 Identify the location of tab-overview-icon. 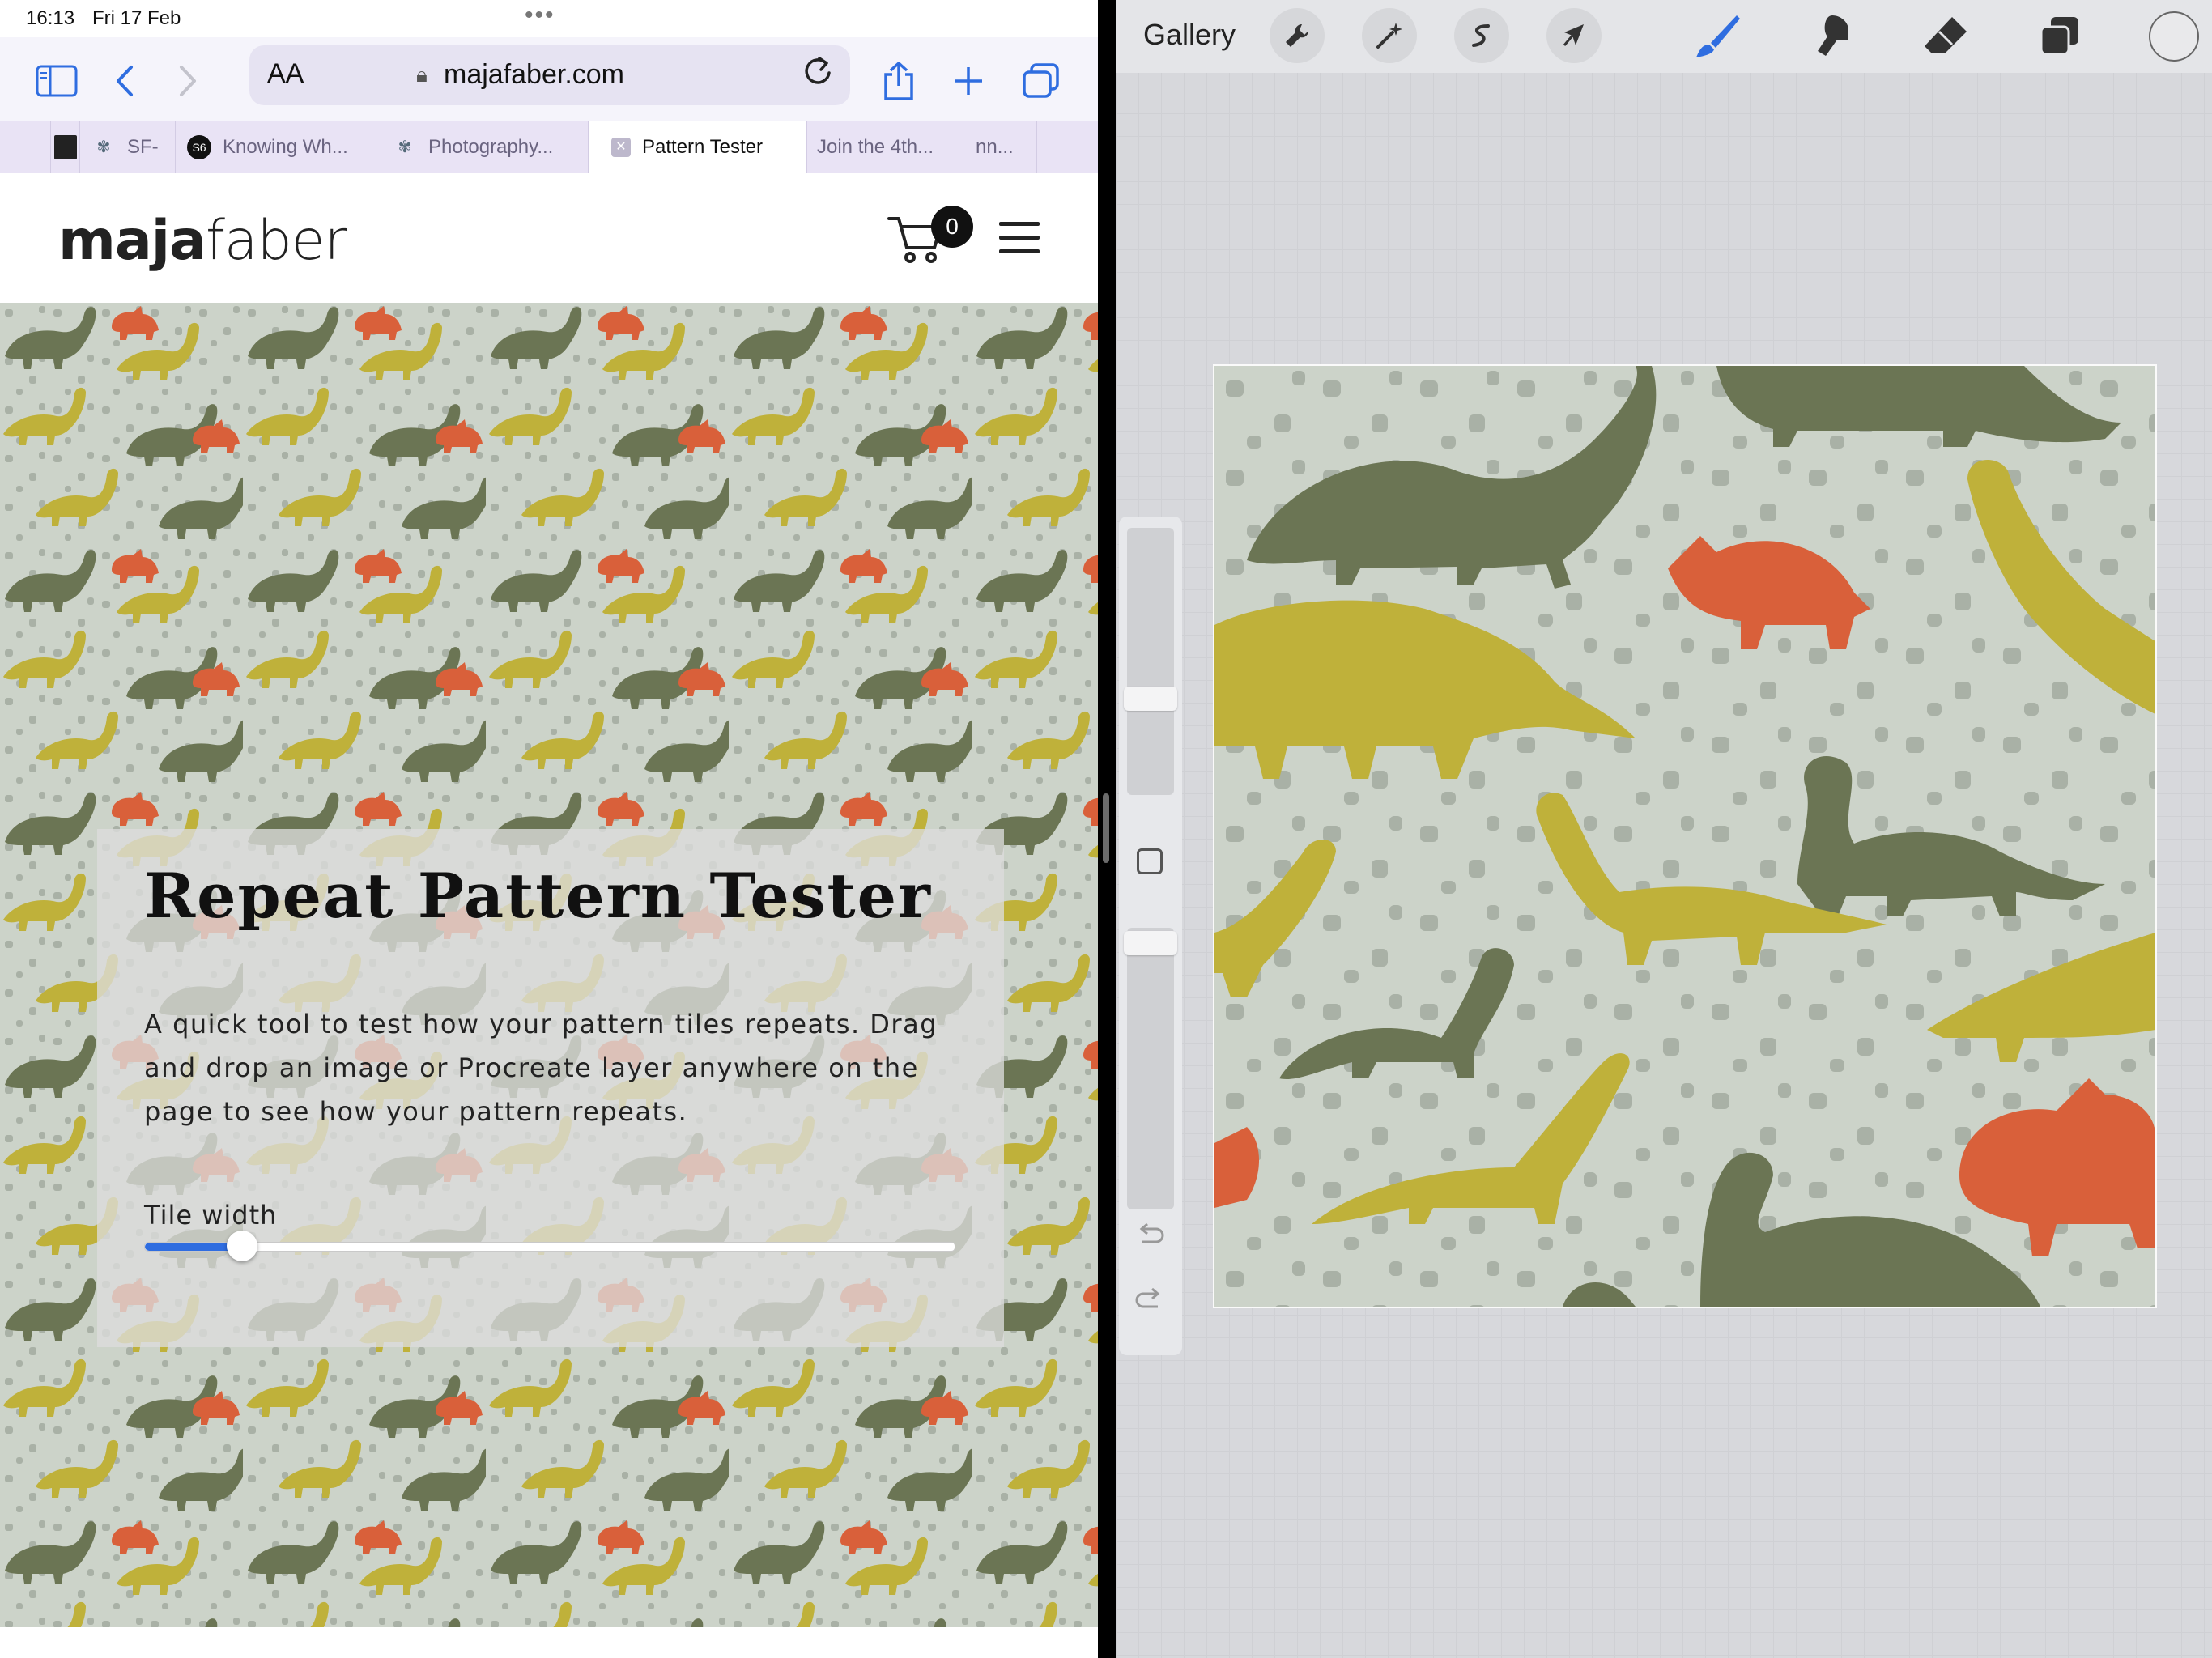
(1042, 81).